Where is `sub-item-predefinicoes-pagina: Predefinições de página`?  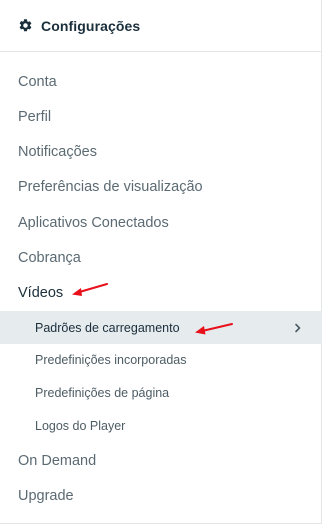 sub-item-predefinicoes-pagina: Predefinições de página is located at coordinates (161, 393).